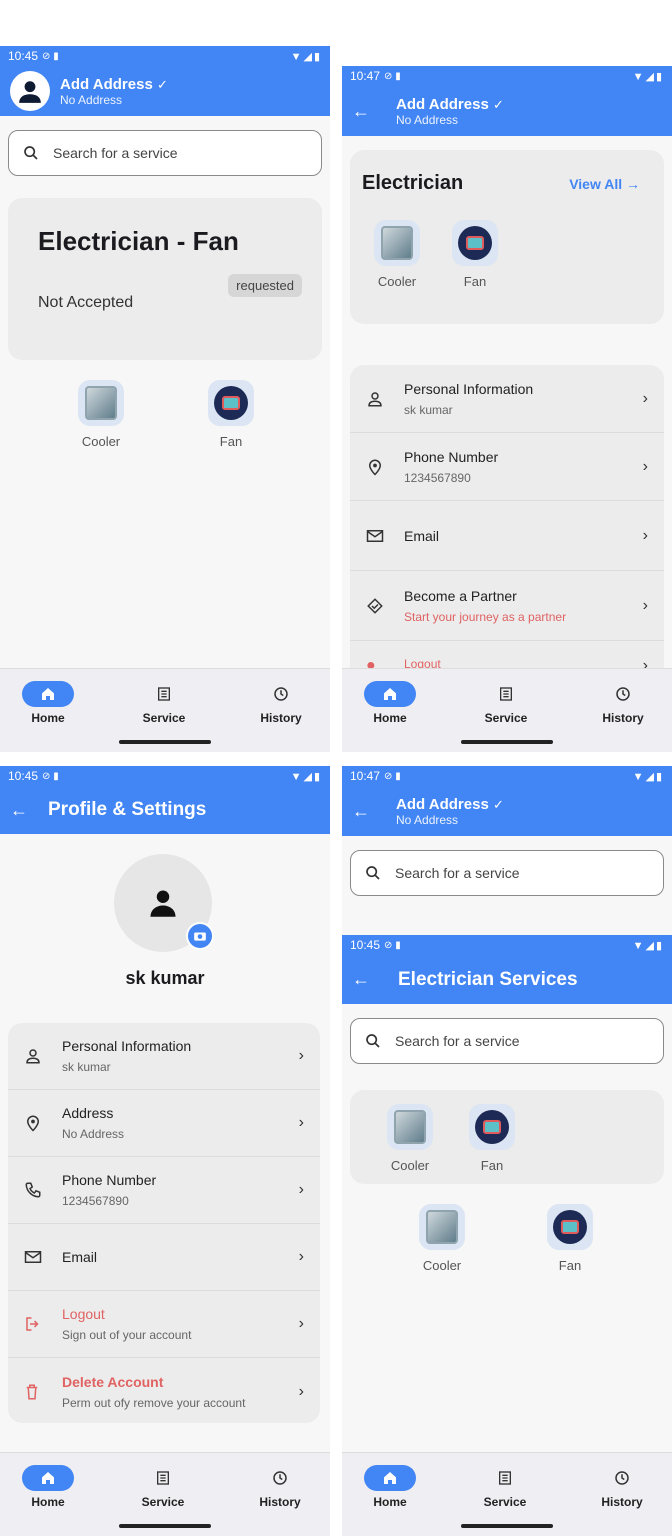  Describe the element at coordinates (507, 979) in the screenshot. I see `app-bar-overlay: ← Electrician Services` at that location.